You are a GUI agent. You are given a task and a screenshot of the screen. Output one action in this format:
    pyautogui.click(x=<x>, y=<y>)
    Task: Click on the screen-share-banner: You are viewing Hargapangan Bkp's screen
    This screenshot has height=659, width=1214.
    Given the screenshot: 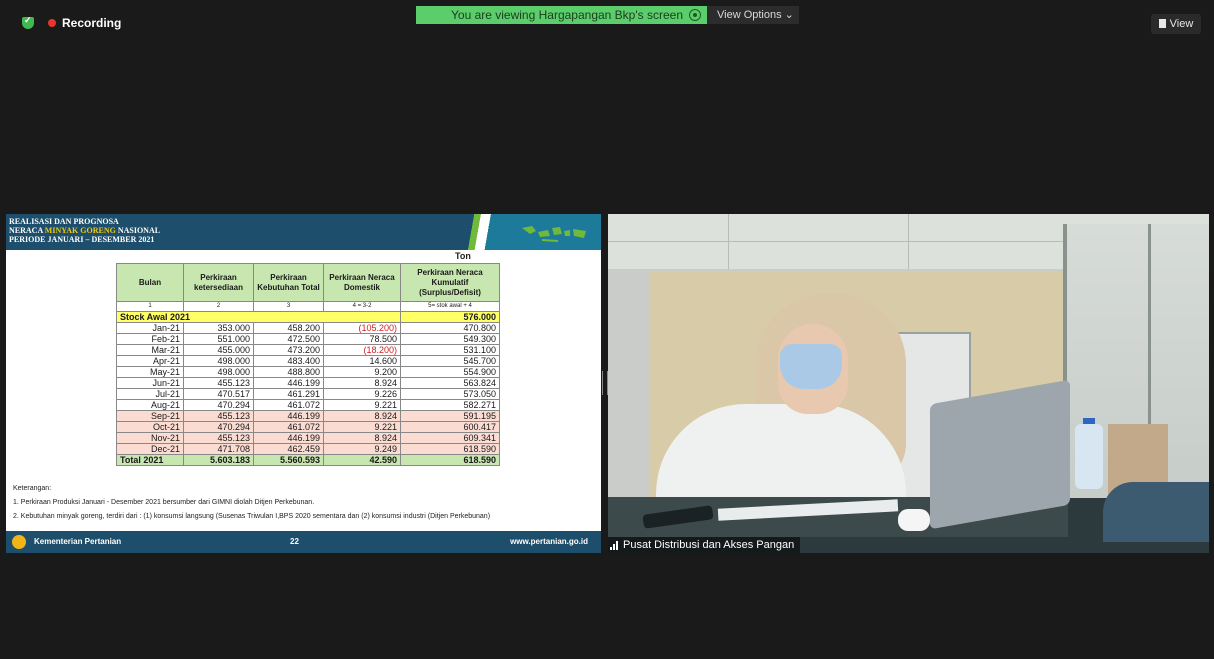 What is the action you would take?
    pyautogui.click(x=561, y=15)
    